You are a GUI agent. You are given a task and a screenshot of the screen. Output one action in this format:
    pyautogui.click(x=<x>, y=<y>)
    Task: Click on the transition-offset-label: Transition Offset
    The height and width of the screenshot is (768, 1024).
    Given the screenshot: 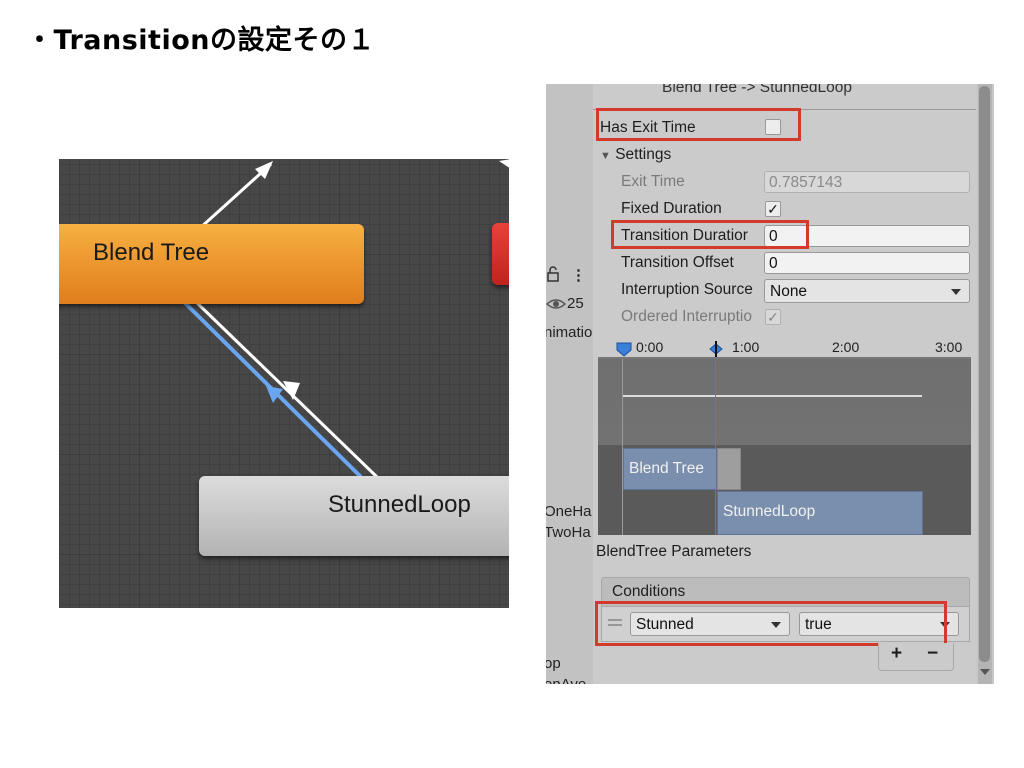 What is the action you would take?
    pyautogui.click(x=677, y=262)
    